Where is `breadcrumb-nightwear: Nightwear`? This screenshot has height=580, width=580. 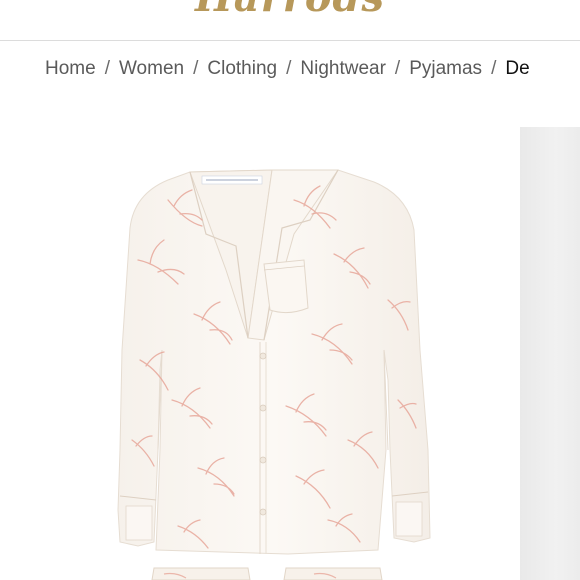
breadcrumb-nightwear: Nightwear is located at coordinates (343, 68).